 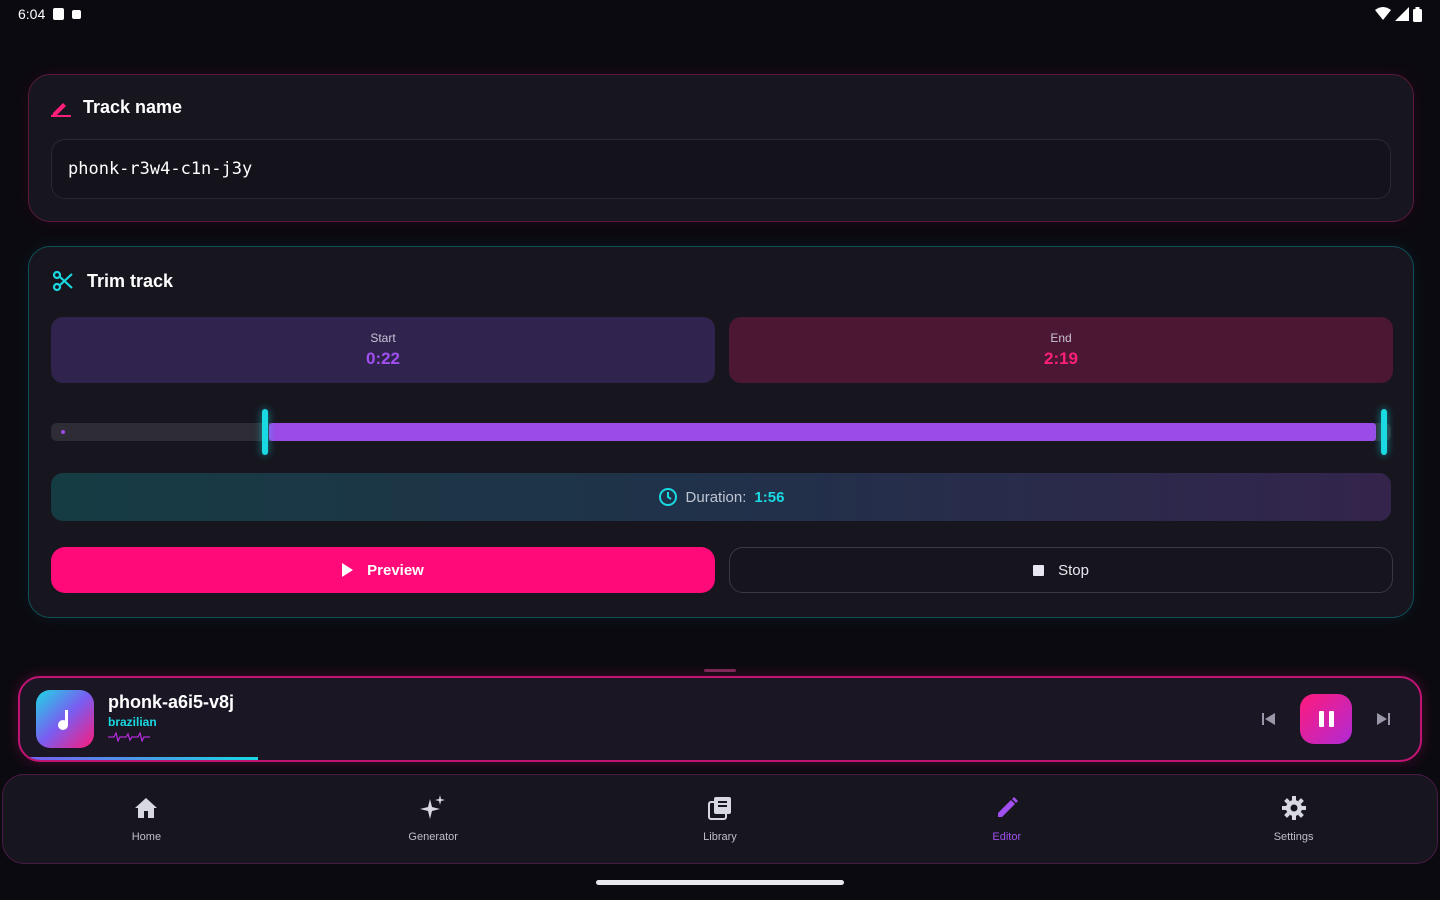 What do you see at coordinates (383, 338) in the screenshot?
I see `start-label: Start` at bounding box center [383, 338].